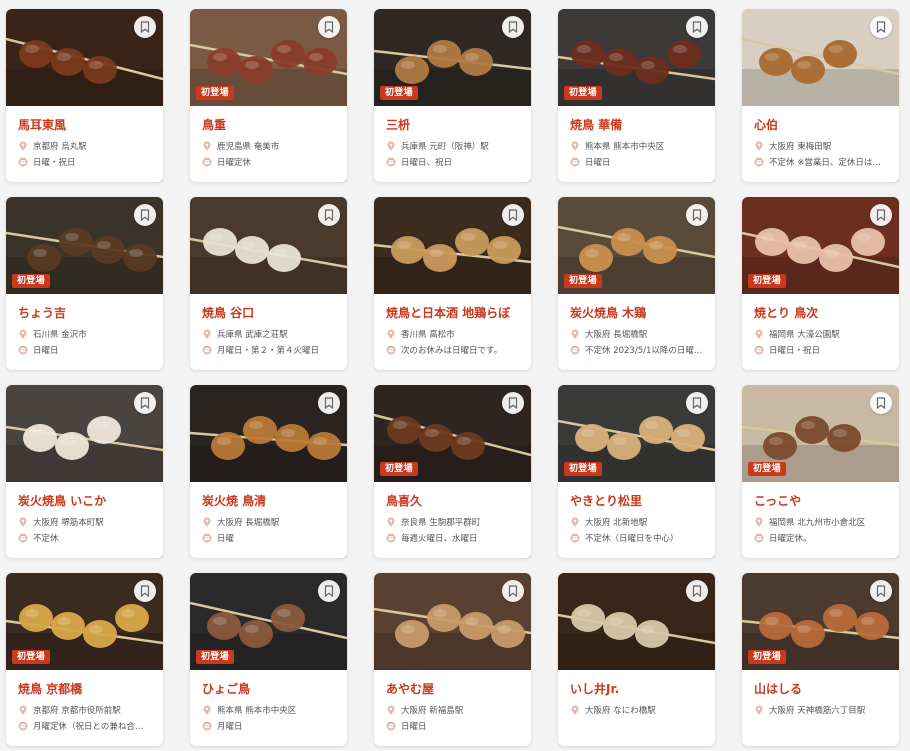 The image size is (910, 751). Describe the element at coordinates (452, 688) in the screenshot. I see `shop-name: あやむ屋` at that location.